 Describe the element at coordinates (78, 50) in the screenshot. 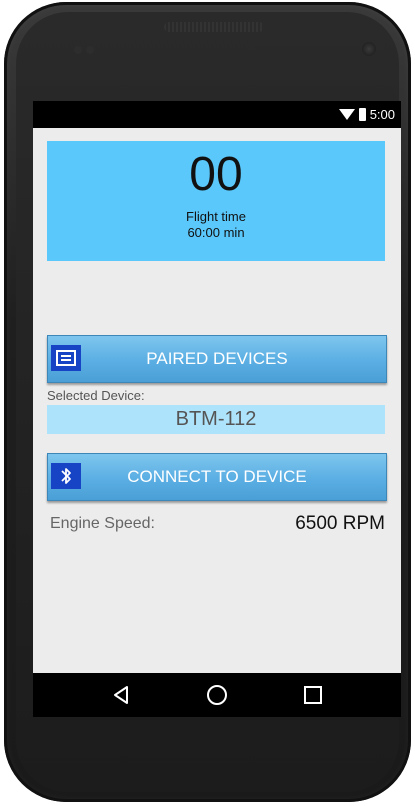

I see `sensor-dots` at that location.